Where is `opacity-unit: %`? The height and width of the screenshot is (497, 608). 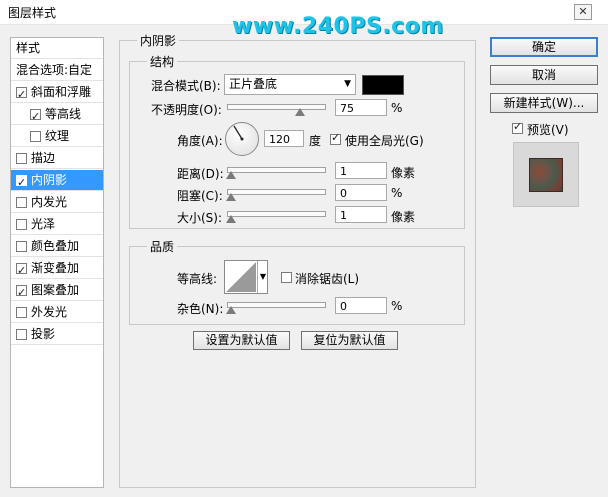
opacity-unit: % is located at coordinates (397, 108).